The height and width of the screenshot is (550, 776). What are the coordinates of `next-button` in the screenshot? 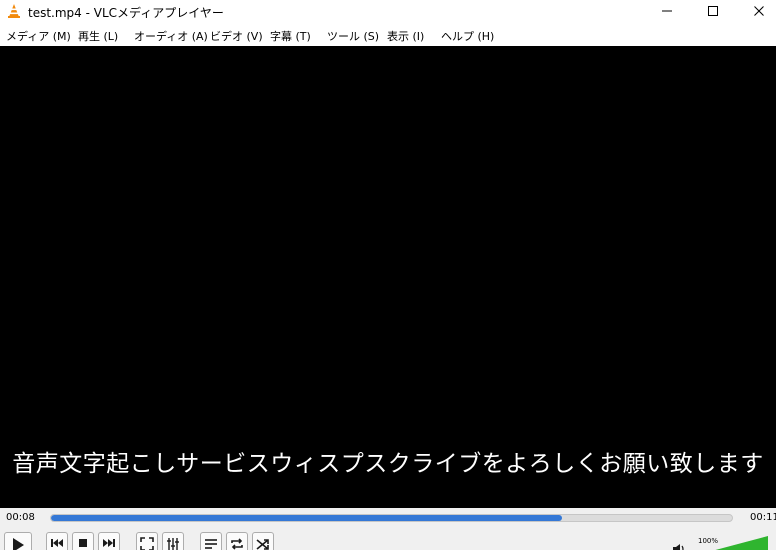 It's located at (109, 541).